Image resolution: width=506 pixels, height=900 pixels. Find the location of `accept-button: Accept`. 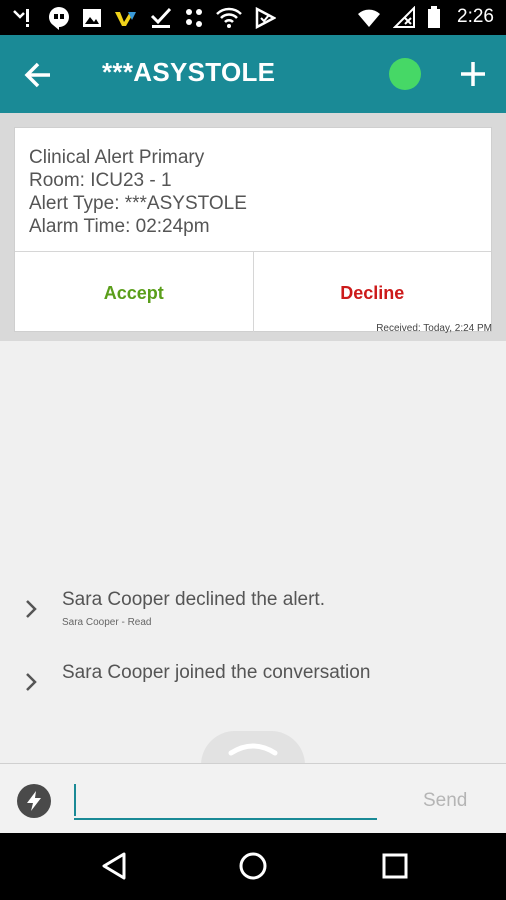

accept-button: Accept is located at coordinates (134, 292).